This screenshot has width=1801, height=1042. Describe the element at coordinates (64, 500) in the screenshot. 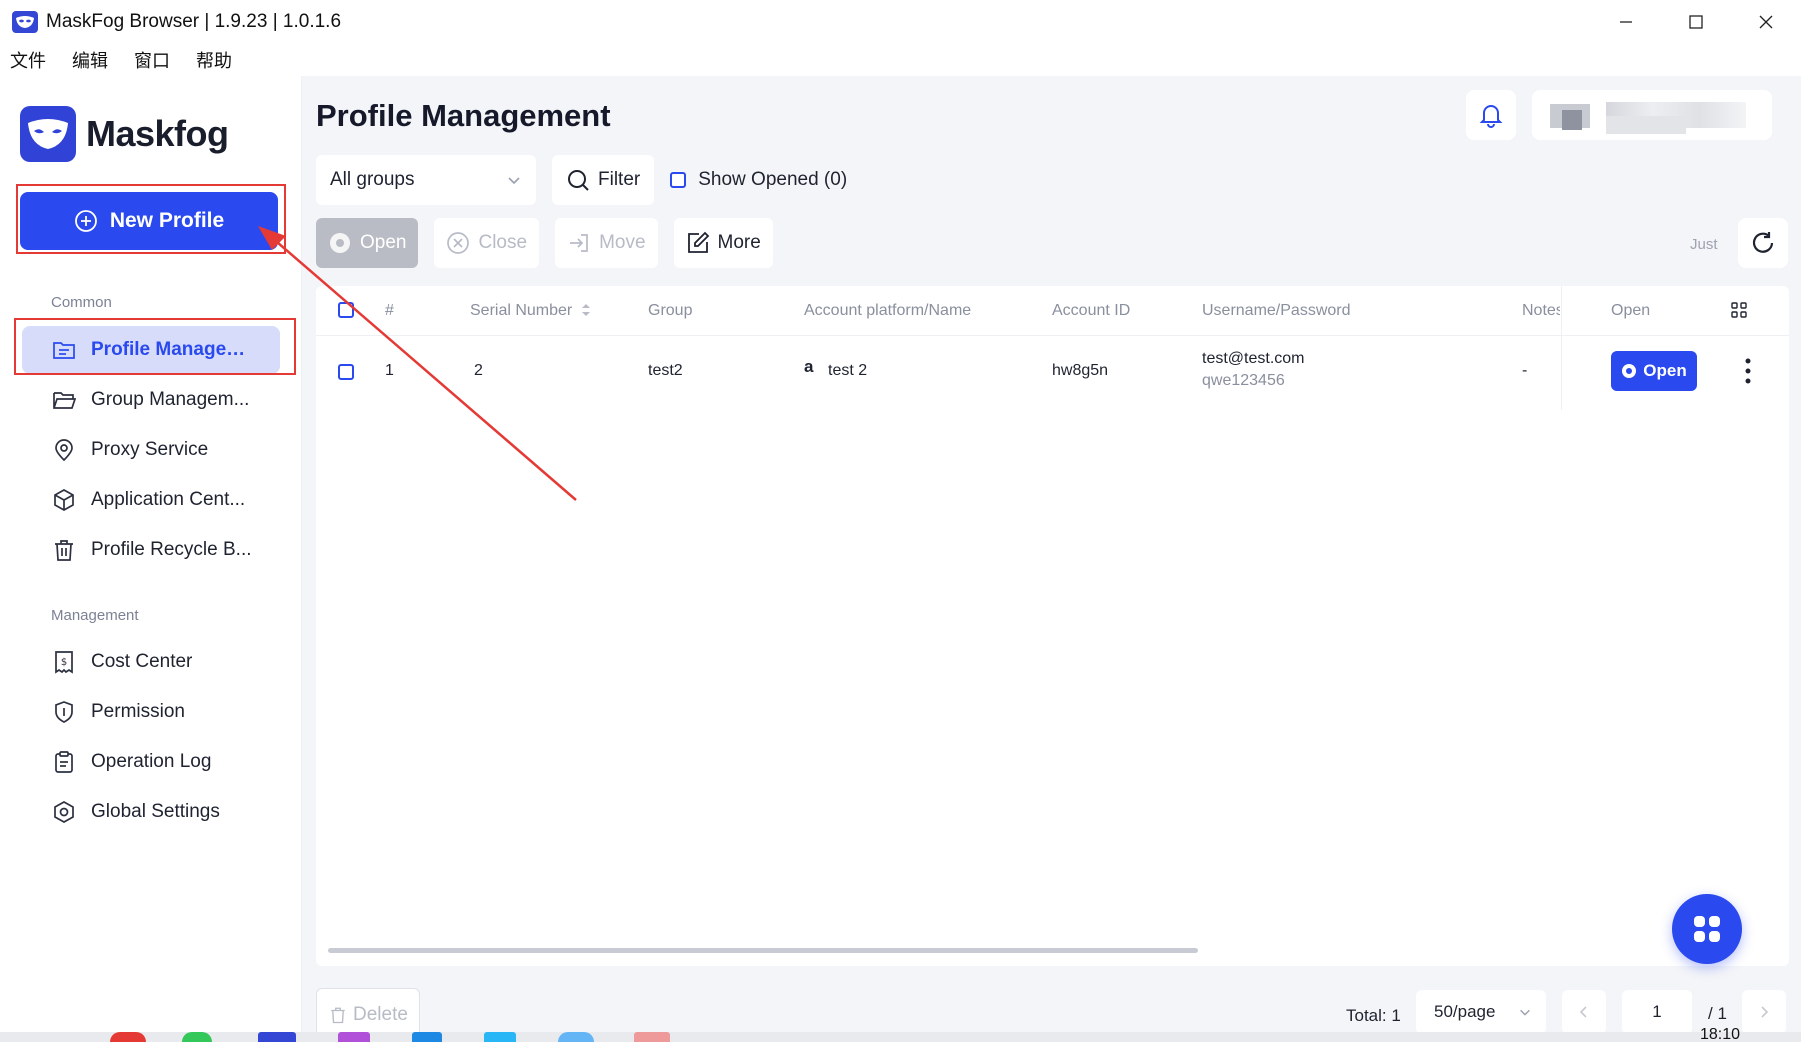

I see `cube-icon` at that location.